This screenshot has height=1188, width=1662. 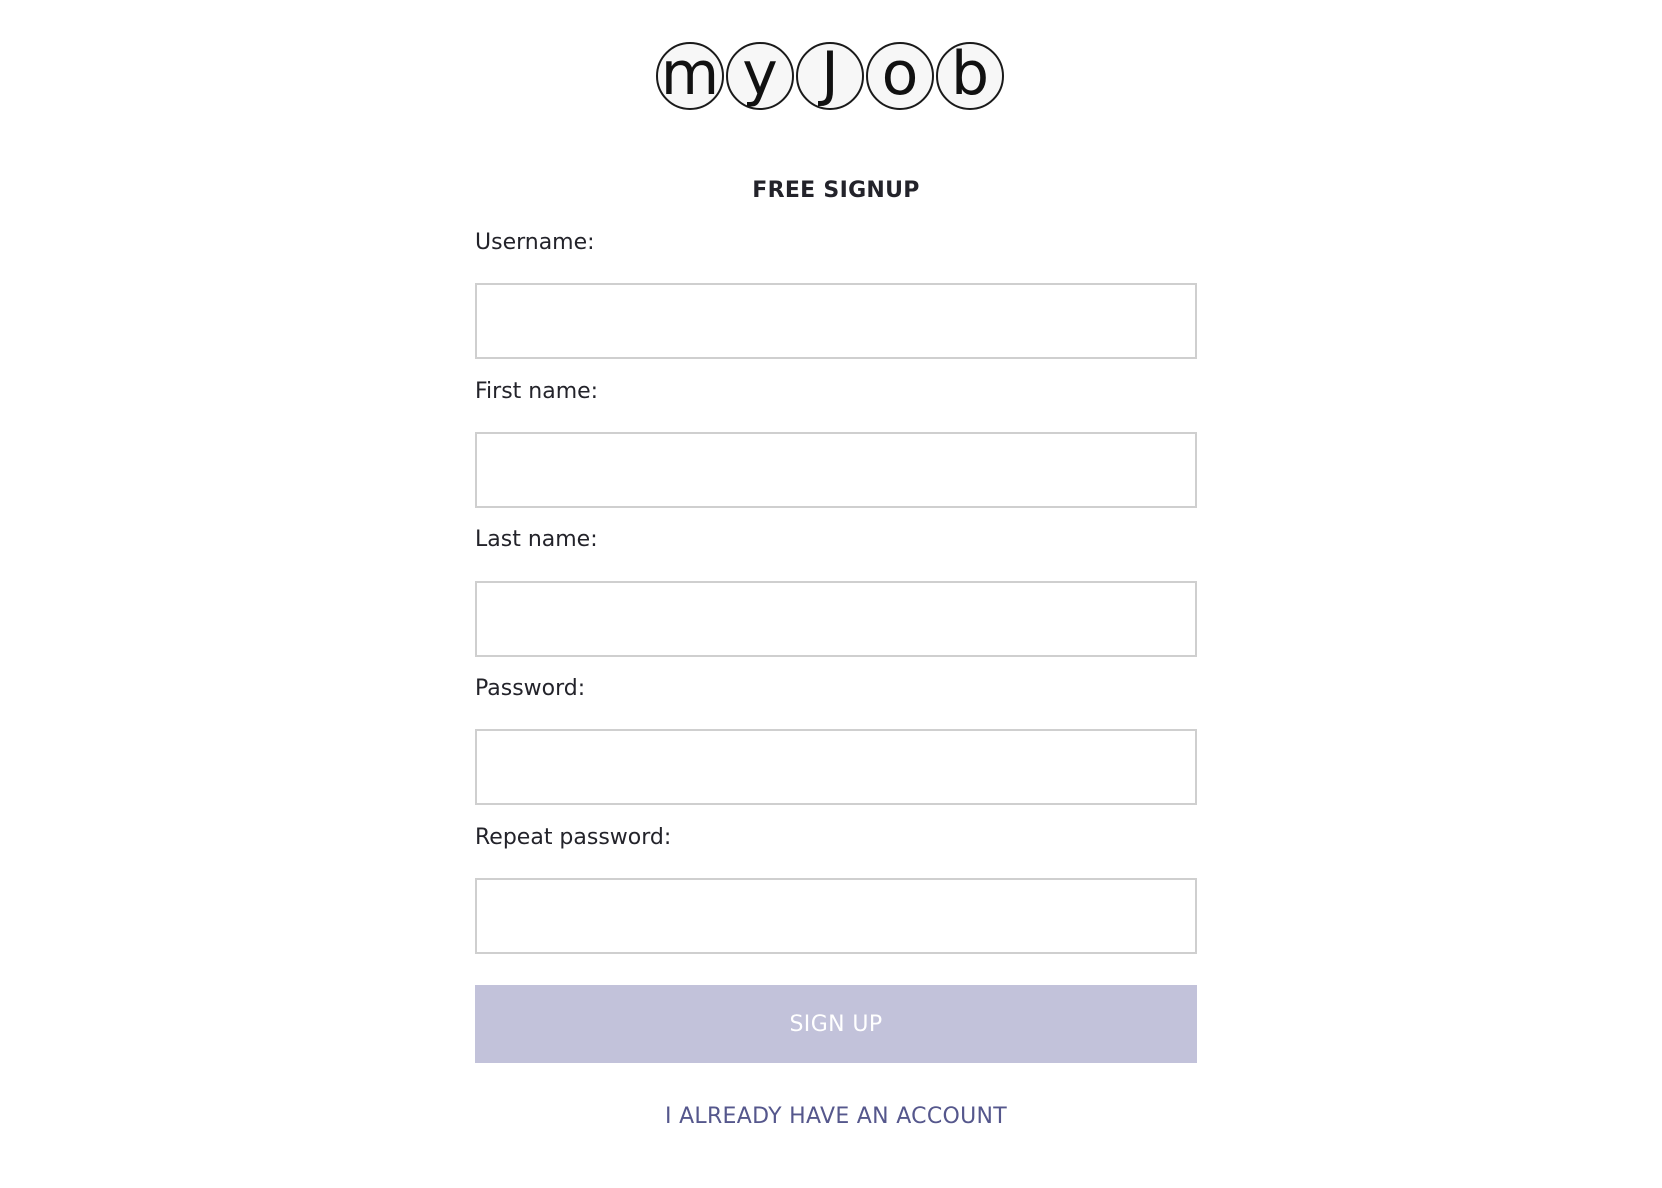 I want to click on already-have-account-link: I ALREADY HAVE AN ACCOUNT, so click(x=836, y=1116).